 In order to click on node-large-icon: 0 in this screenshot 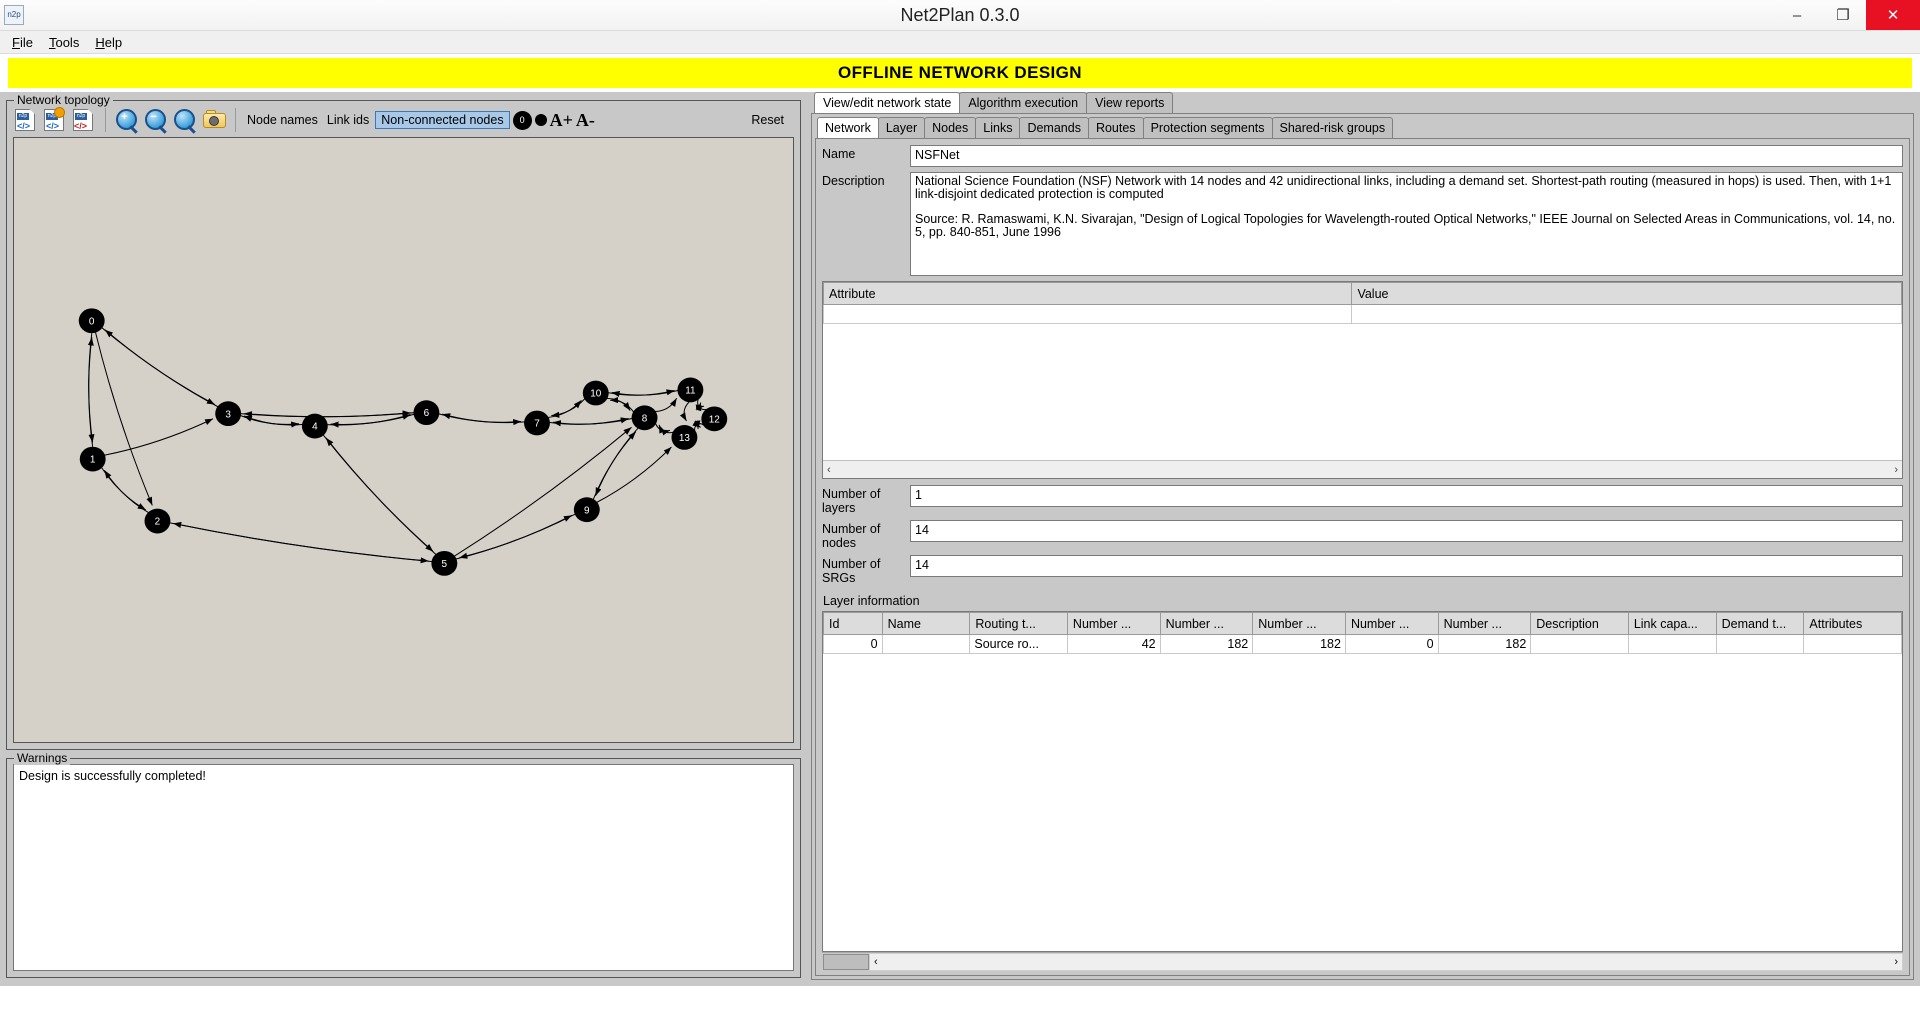, I will do `click(522, 120)`.